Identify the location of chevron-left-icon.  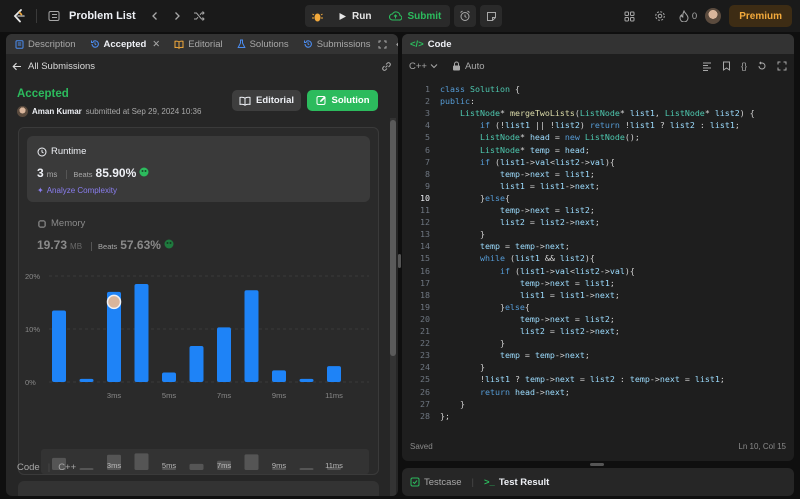
(155, 16).